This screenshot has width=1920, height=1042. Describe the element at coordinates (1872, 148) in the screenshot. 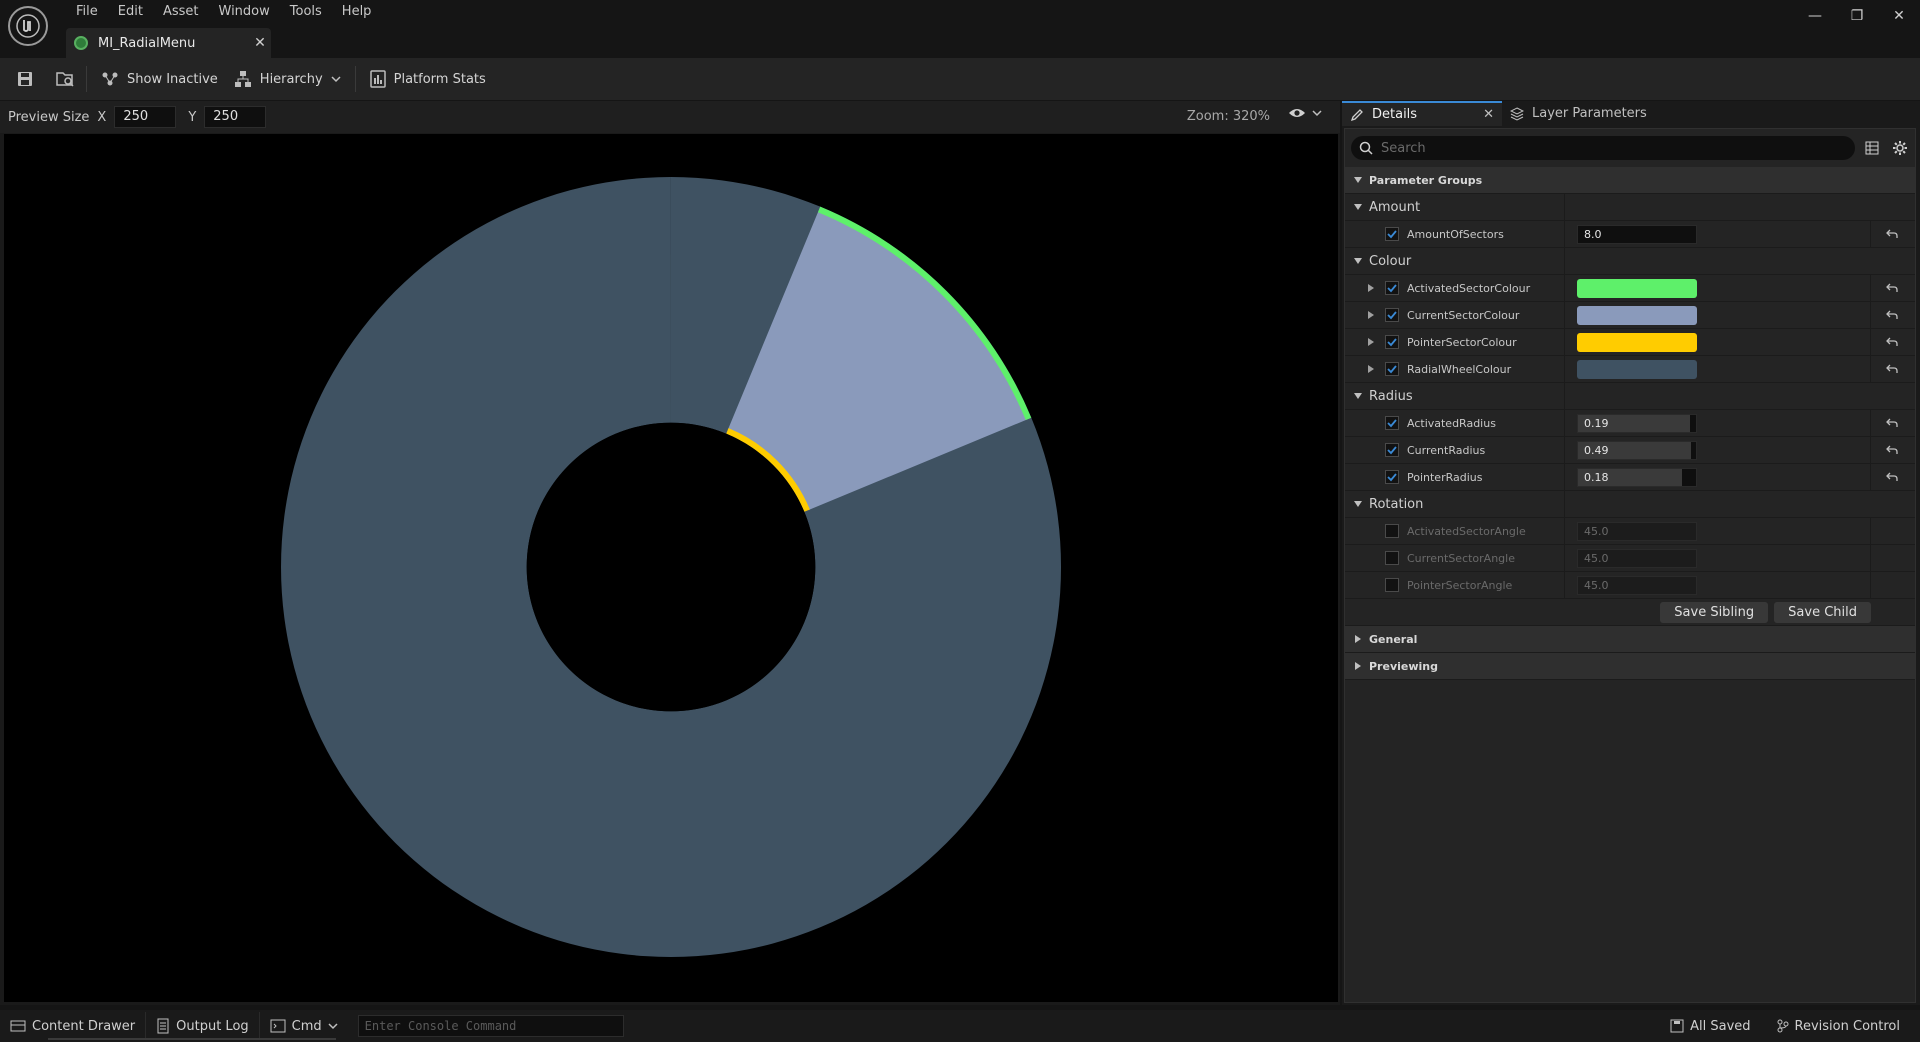

I see `table-view-icon` at that location.